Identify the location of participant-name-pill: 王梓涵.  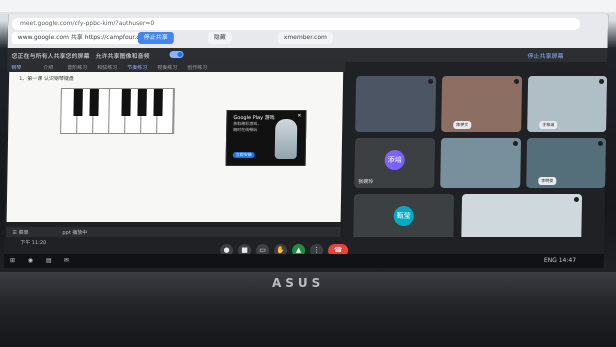
(548, 125).